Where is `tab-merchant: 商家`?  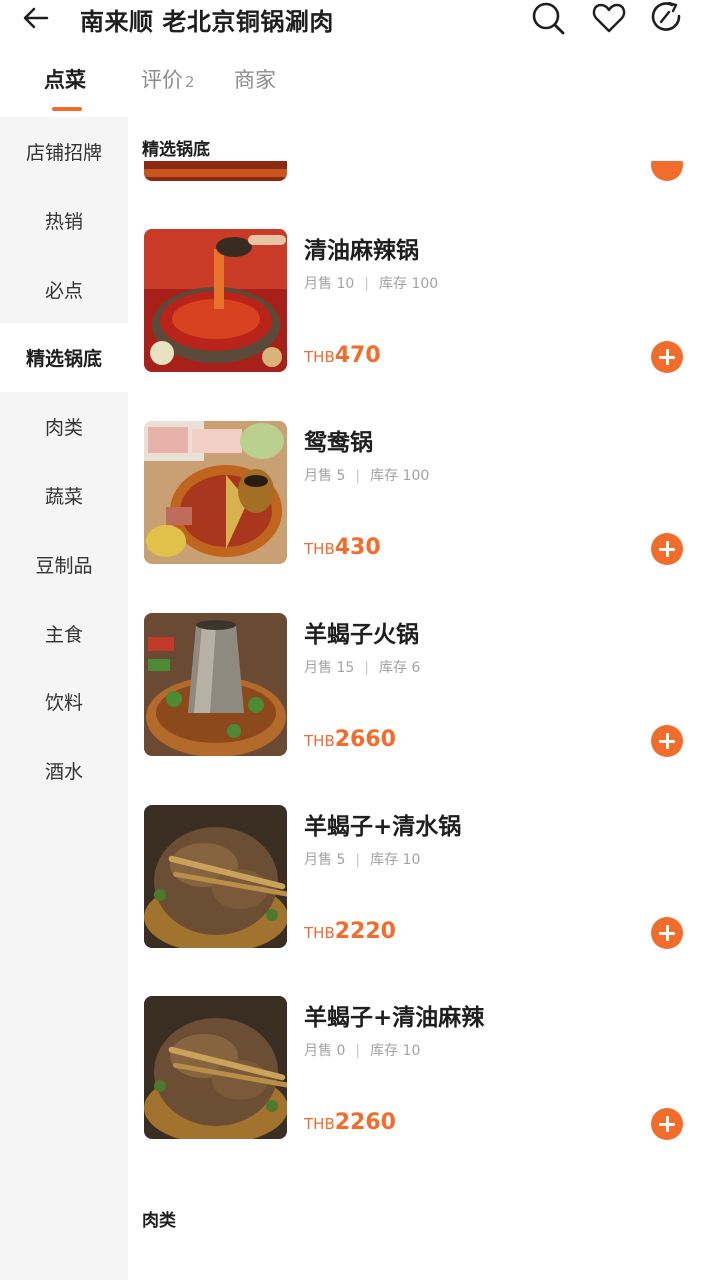 tab-merchant: 商家 is located at coordinates (255, 79).